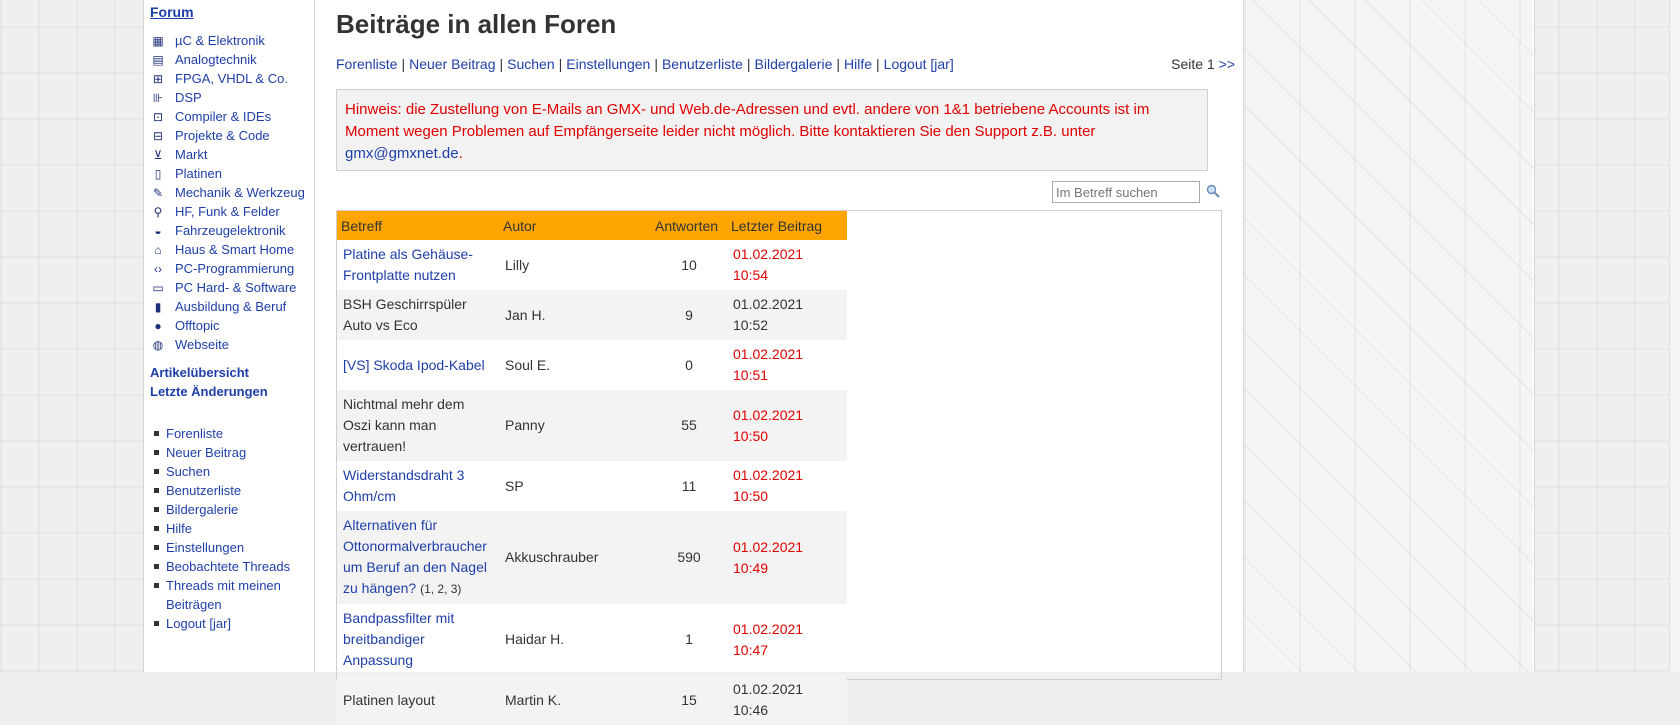 The height and width of the screenshot is (725, 1680). I want to click on sidebar-nav-my-threads: Threads mit meinen Beiträgen, so click(222, 595).